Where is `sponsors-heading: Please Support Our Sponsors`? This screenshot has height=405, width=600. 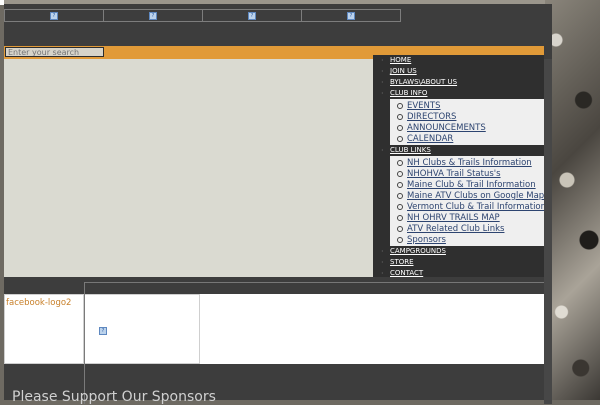
sponsors-heading: Please Support Our Sponsors is located at coordinates (114, 397).